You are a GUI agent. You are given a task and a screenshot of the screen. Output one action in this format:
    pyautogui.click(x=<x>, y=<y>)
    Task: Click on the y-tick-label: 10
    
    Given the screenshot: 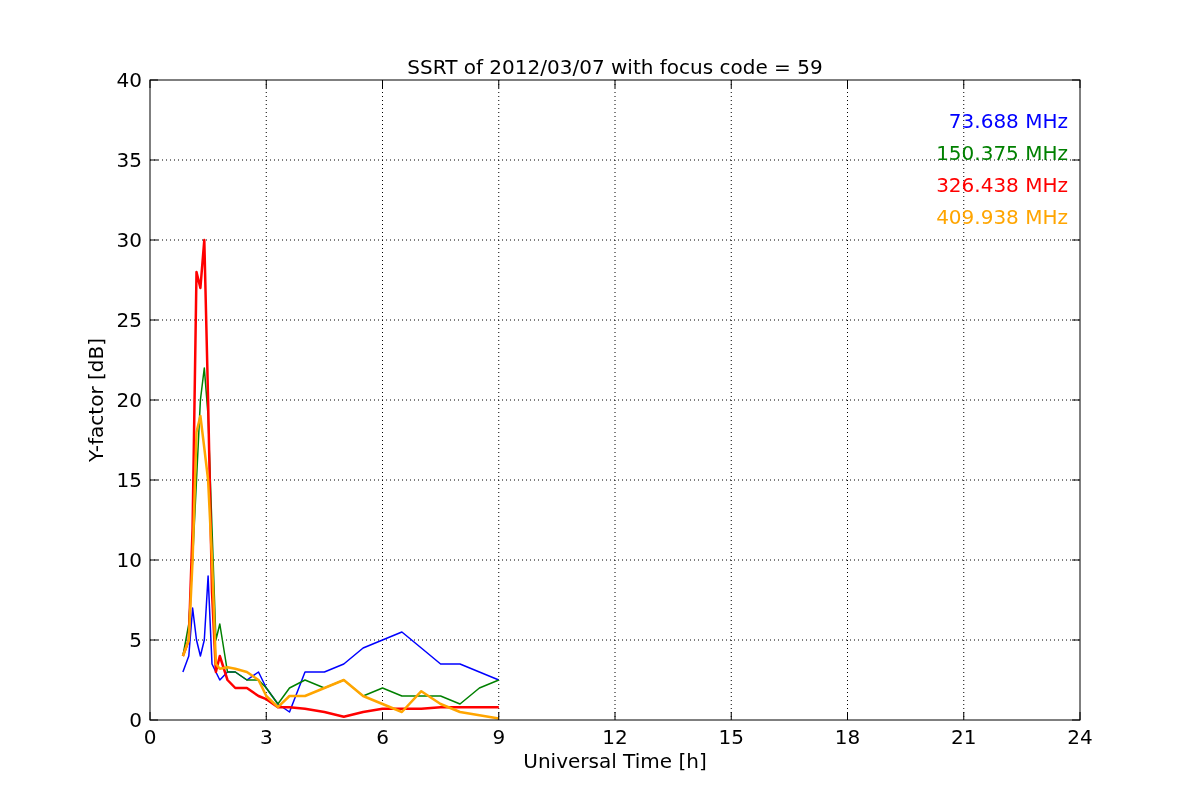 What is the action you would take?
    pyautogui.click(x=129, y=560)
    